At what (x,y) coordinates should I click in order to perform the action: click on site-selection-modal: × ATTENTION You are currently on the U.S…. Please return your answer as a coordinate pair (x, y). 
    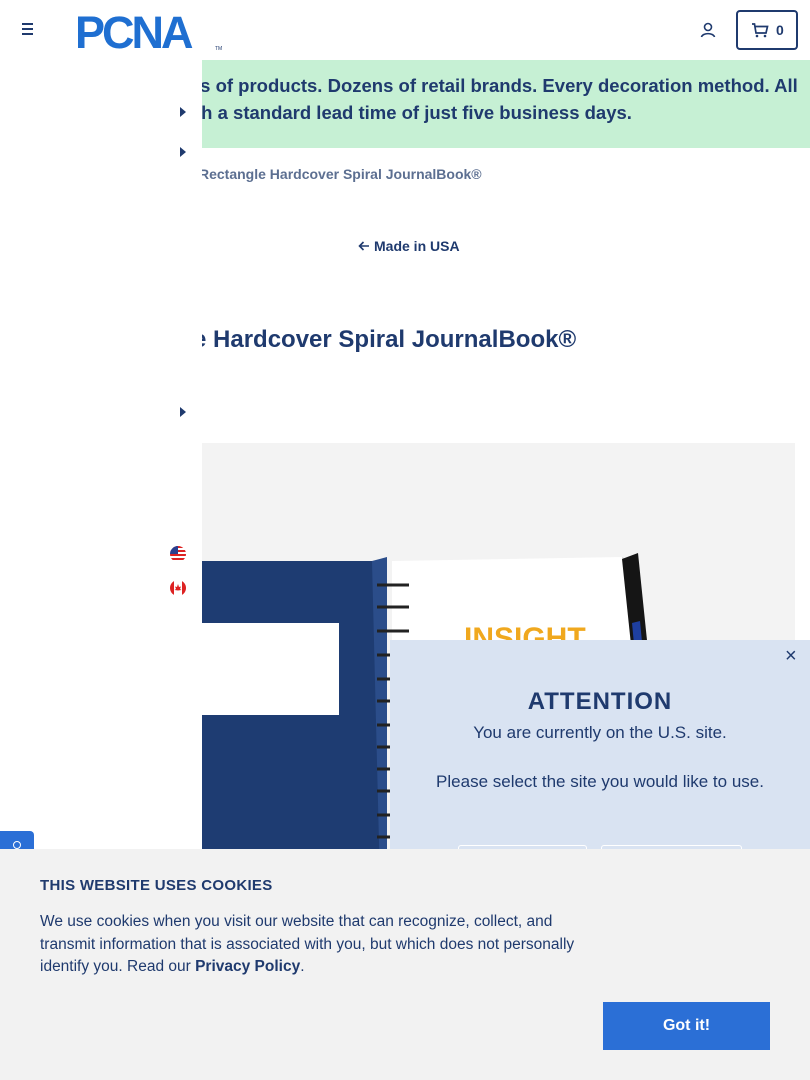
    Looking at the image, I should click on (600, 752).